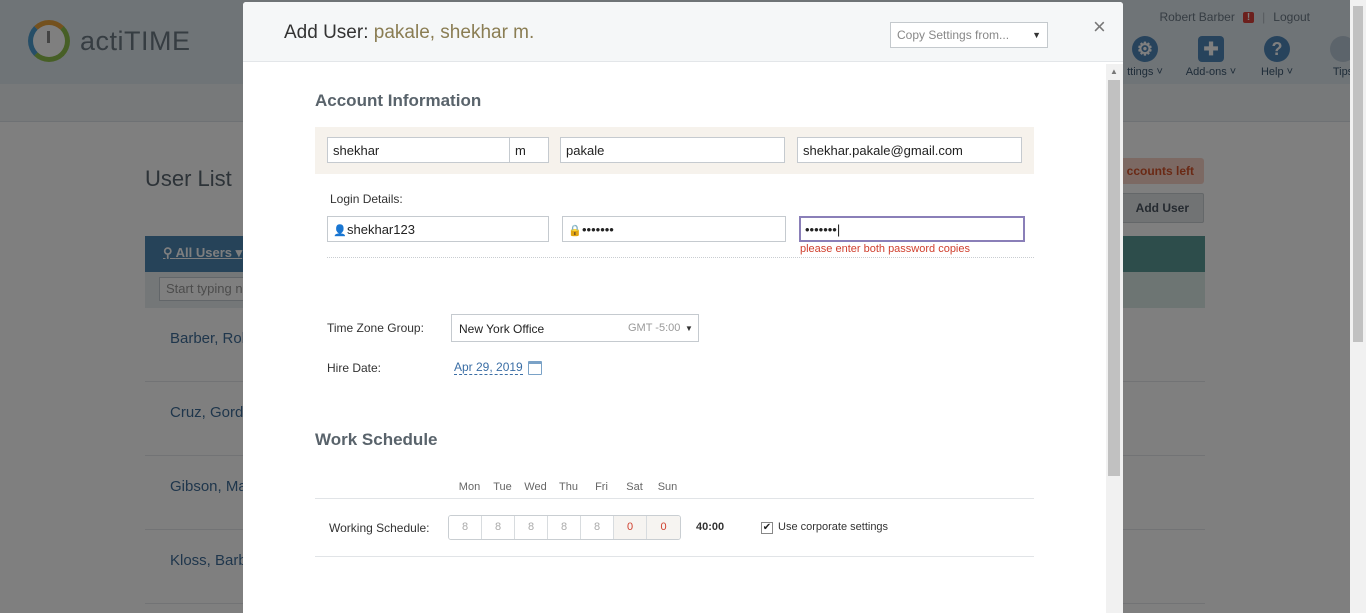 The image size is (1366, 613). What do you see at coordinates (502, 487) in the screenshot?
I see `weekday-label: Tue` at bounding box center [502, 487].